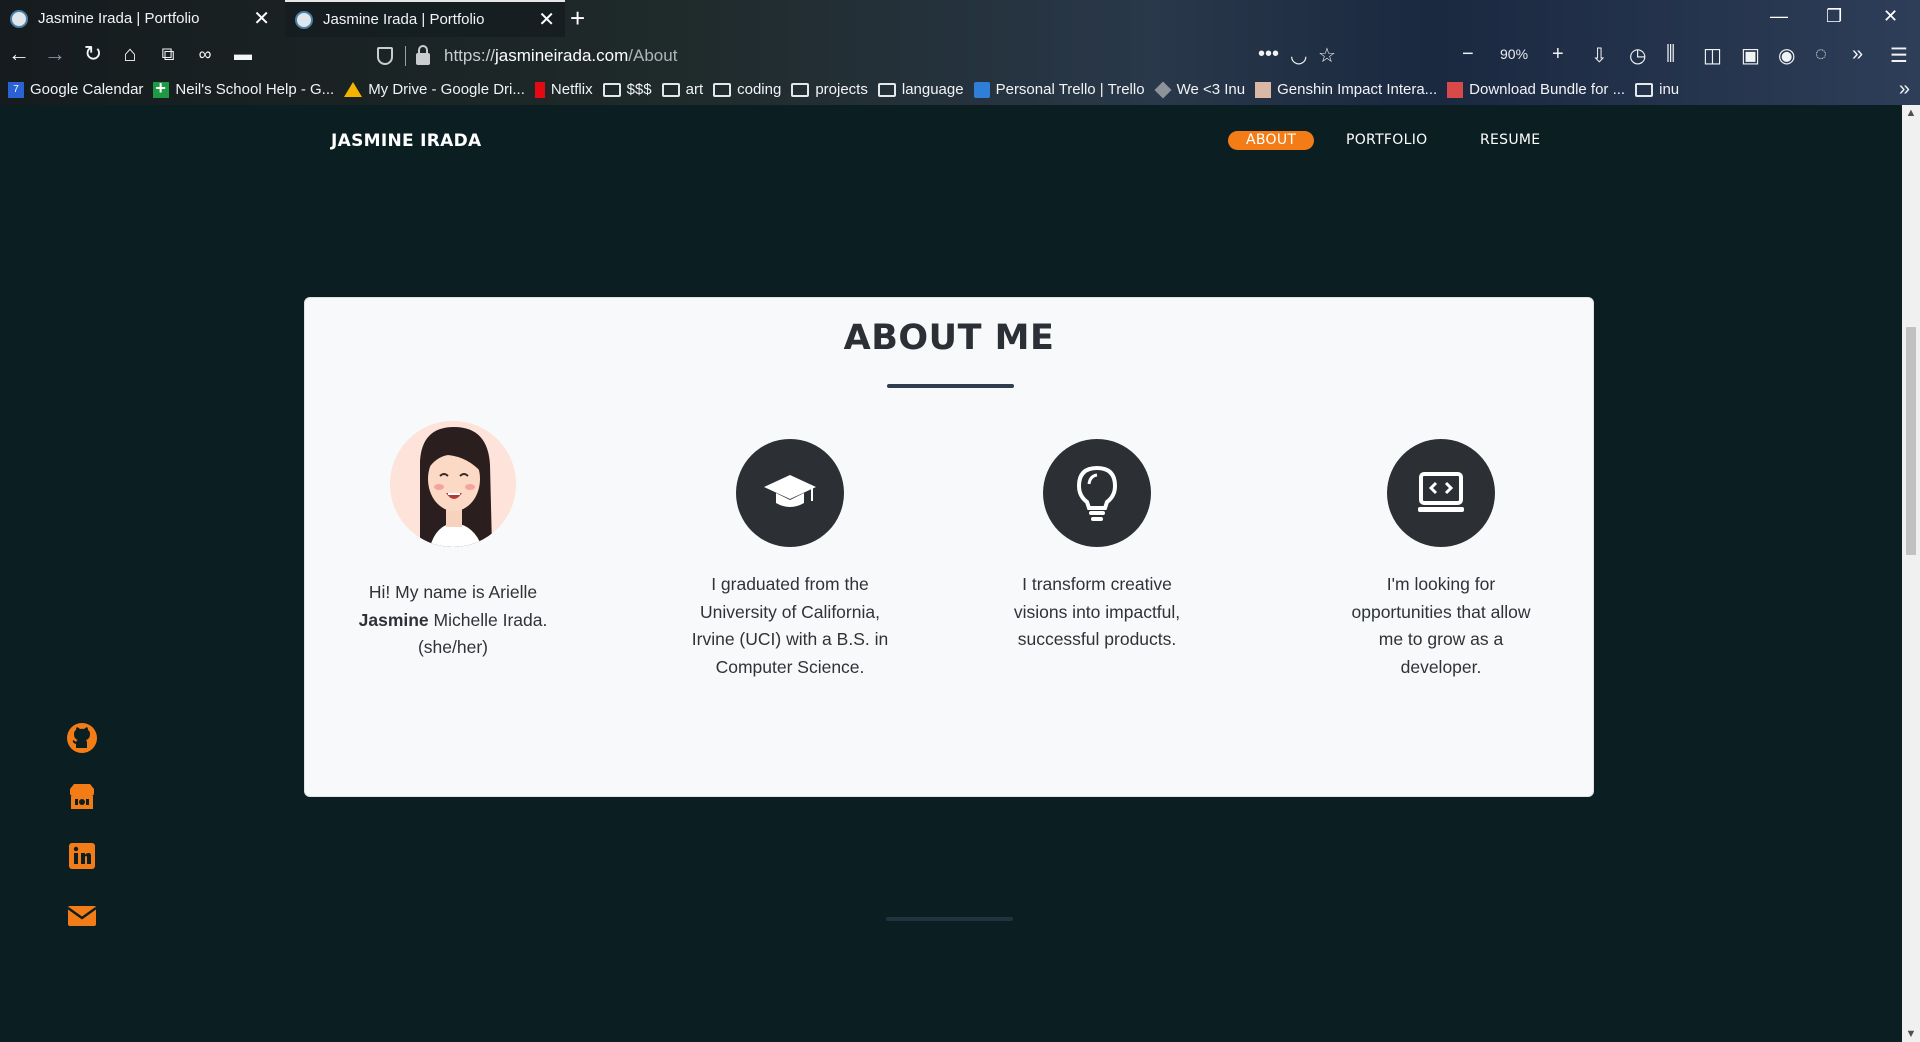 The image size is (1920, 1042). Describe the element at coordinates (949, 919) in the screenshot. I see `section-divider` at that location.